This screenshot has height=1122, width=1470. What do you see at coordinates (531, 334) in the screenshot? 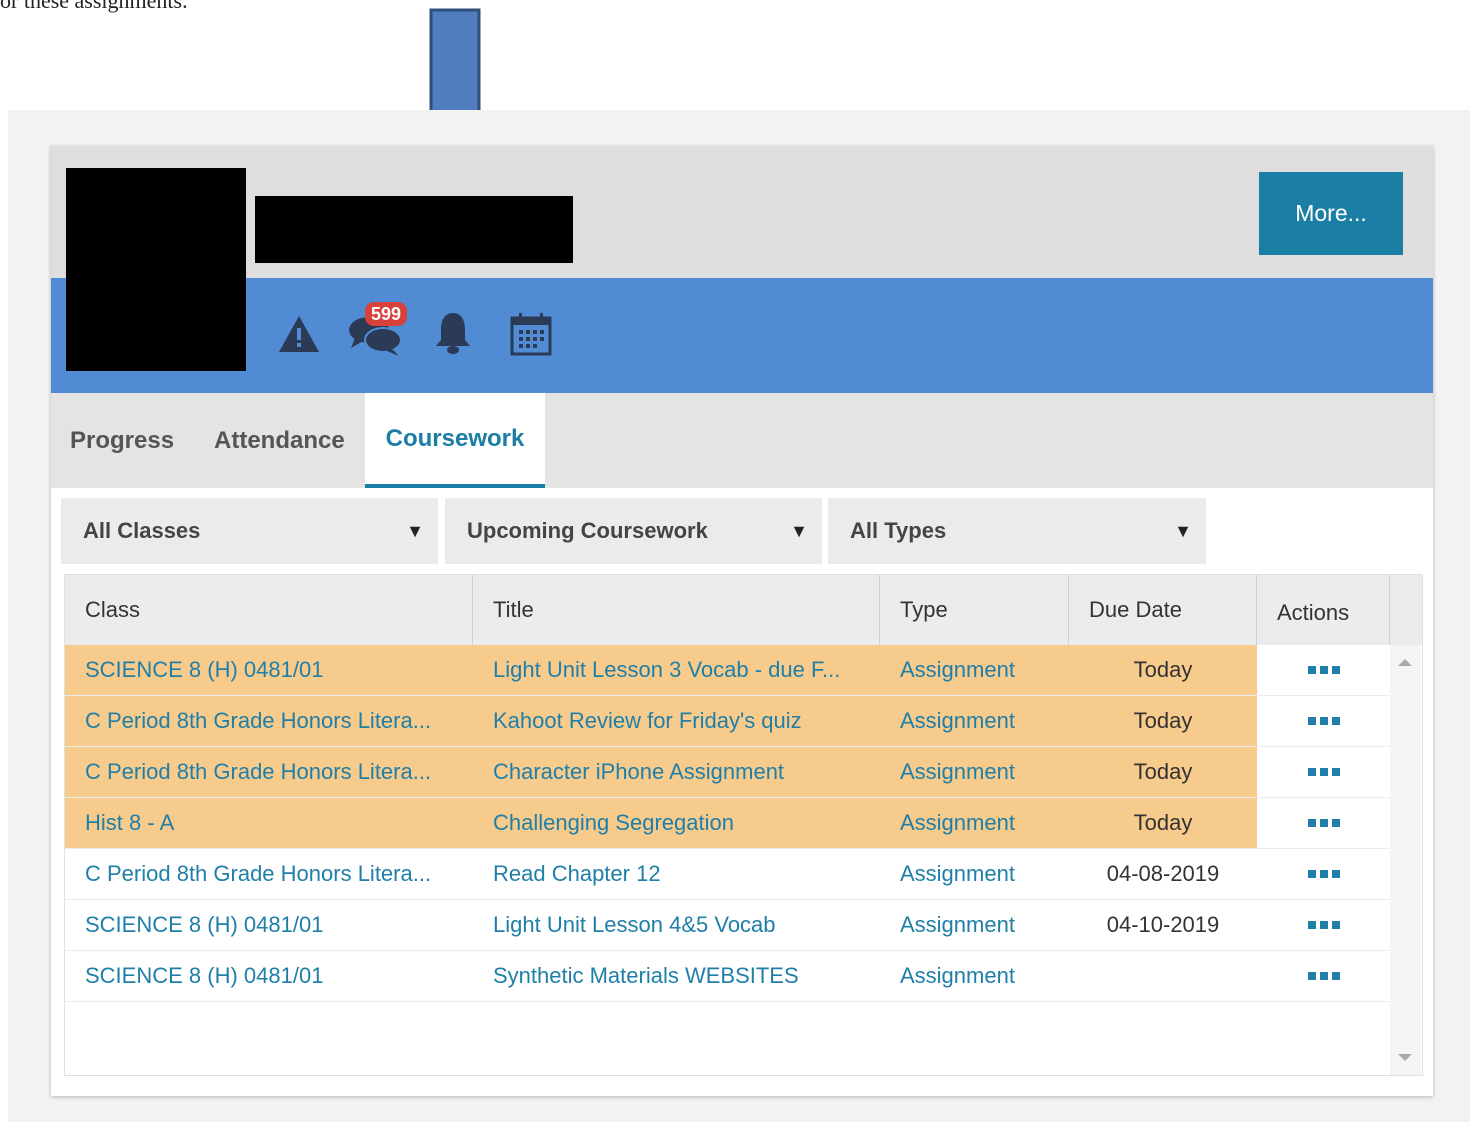
I see `calendar-icon` at bounding box center [531, 334].